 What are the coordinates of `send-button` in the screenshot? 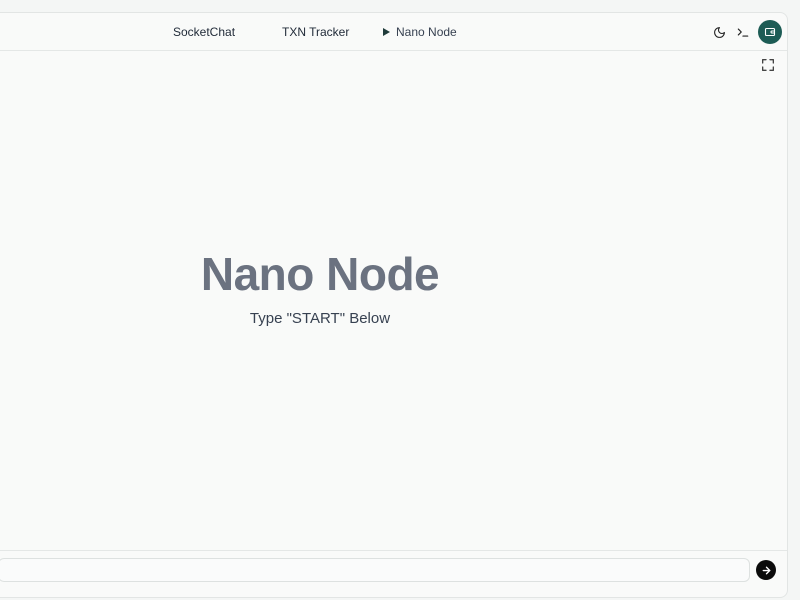 It's located at (766, 570).